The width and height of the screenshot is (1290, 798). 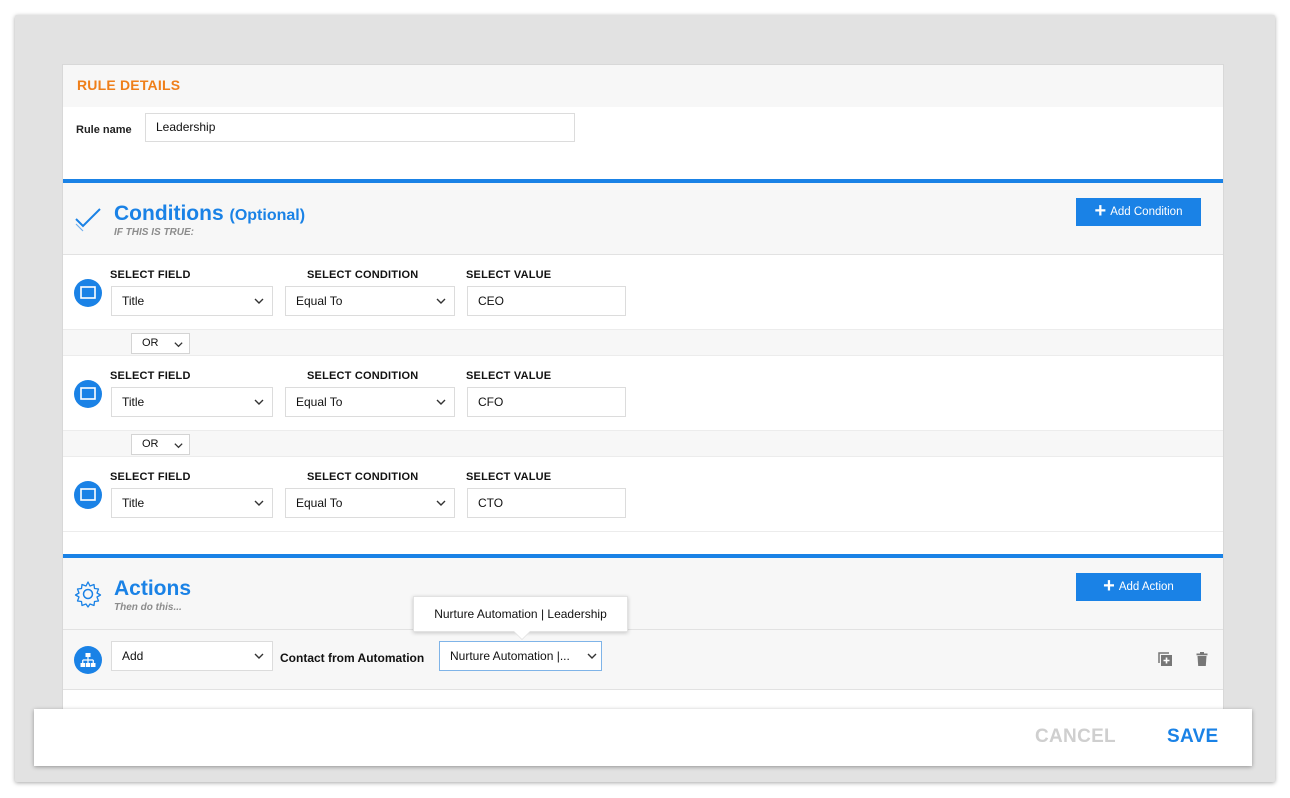 What do you see at coordinates (267, 215) in the screenshot?
I see `conditions-optional-text: (Optional)` at bounding box center [267, 215].